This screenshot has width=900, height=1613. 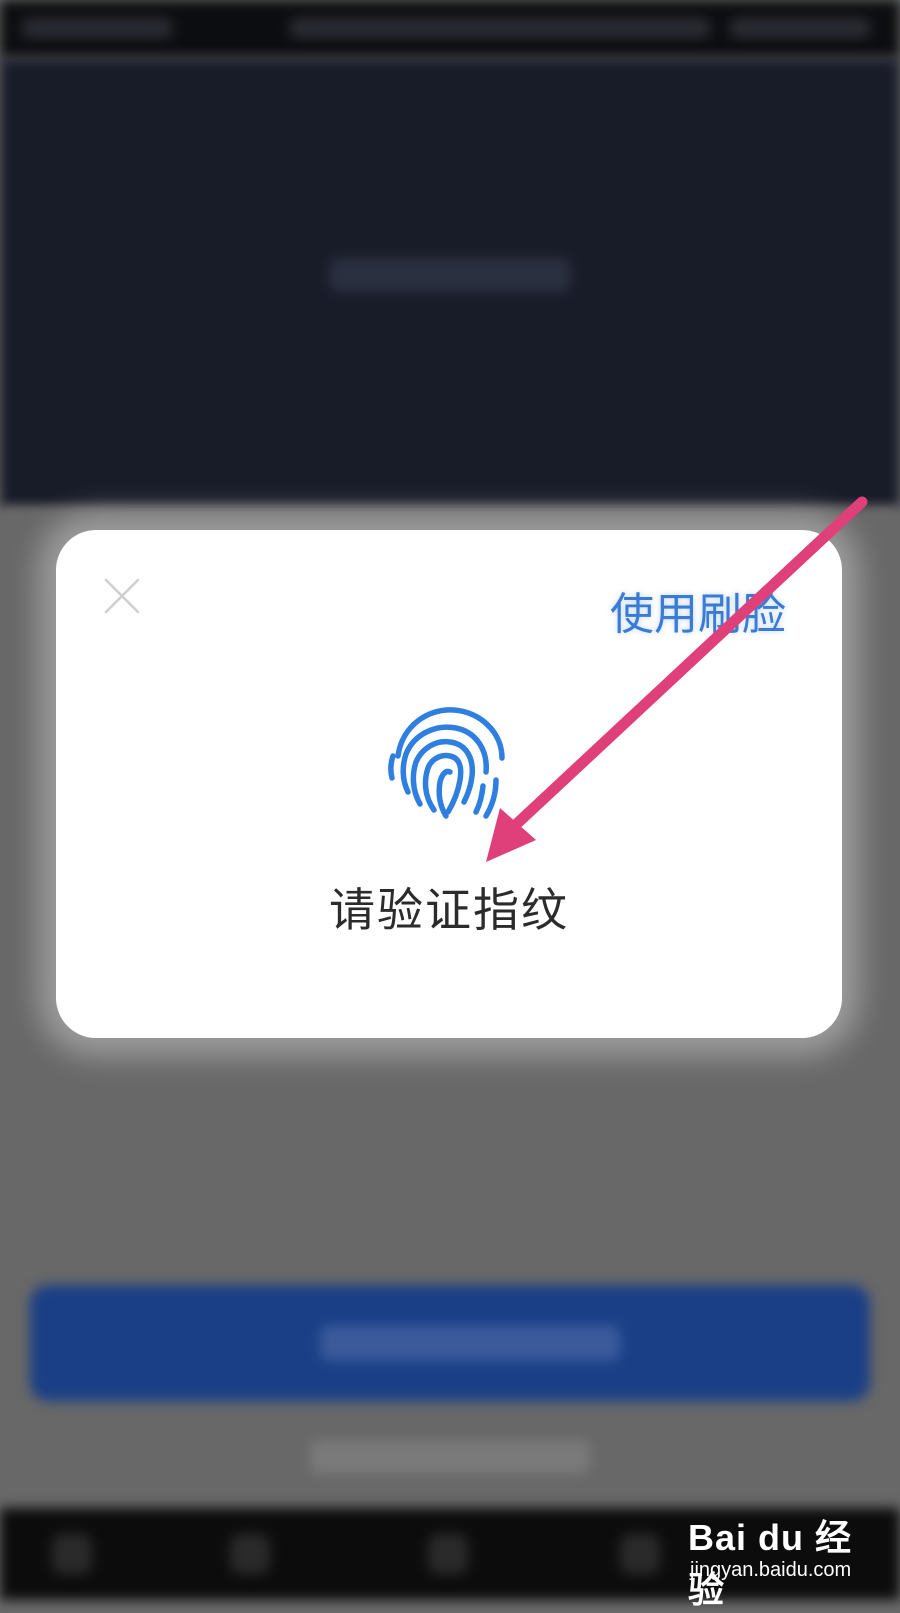 What do you see at coordinates (698, 610) in the screenshot?
I see `use-face-recognition-link: 使用刷脸` at bounding box center [698, 610].